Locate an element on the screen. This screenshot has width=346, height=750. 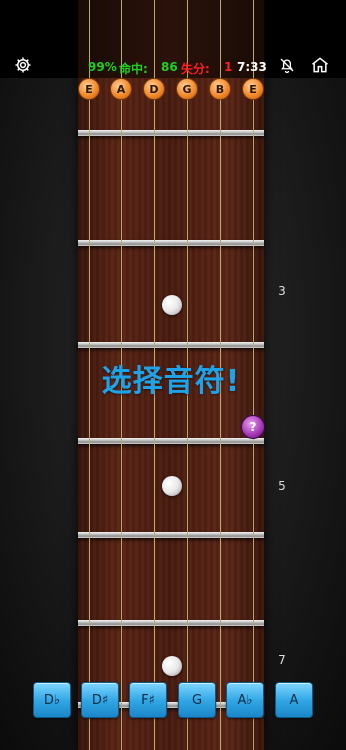
fret-number-7: 7 is located at coordinates (282, 660).